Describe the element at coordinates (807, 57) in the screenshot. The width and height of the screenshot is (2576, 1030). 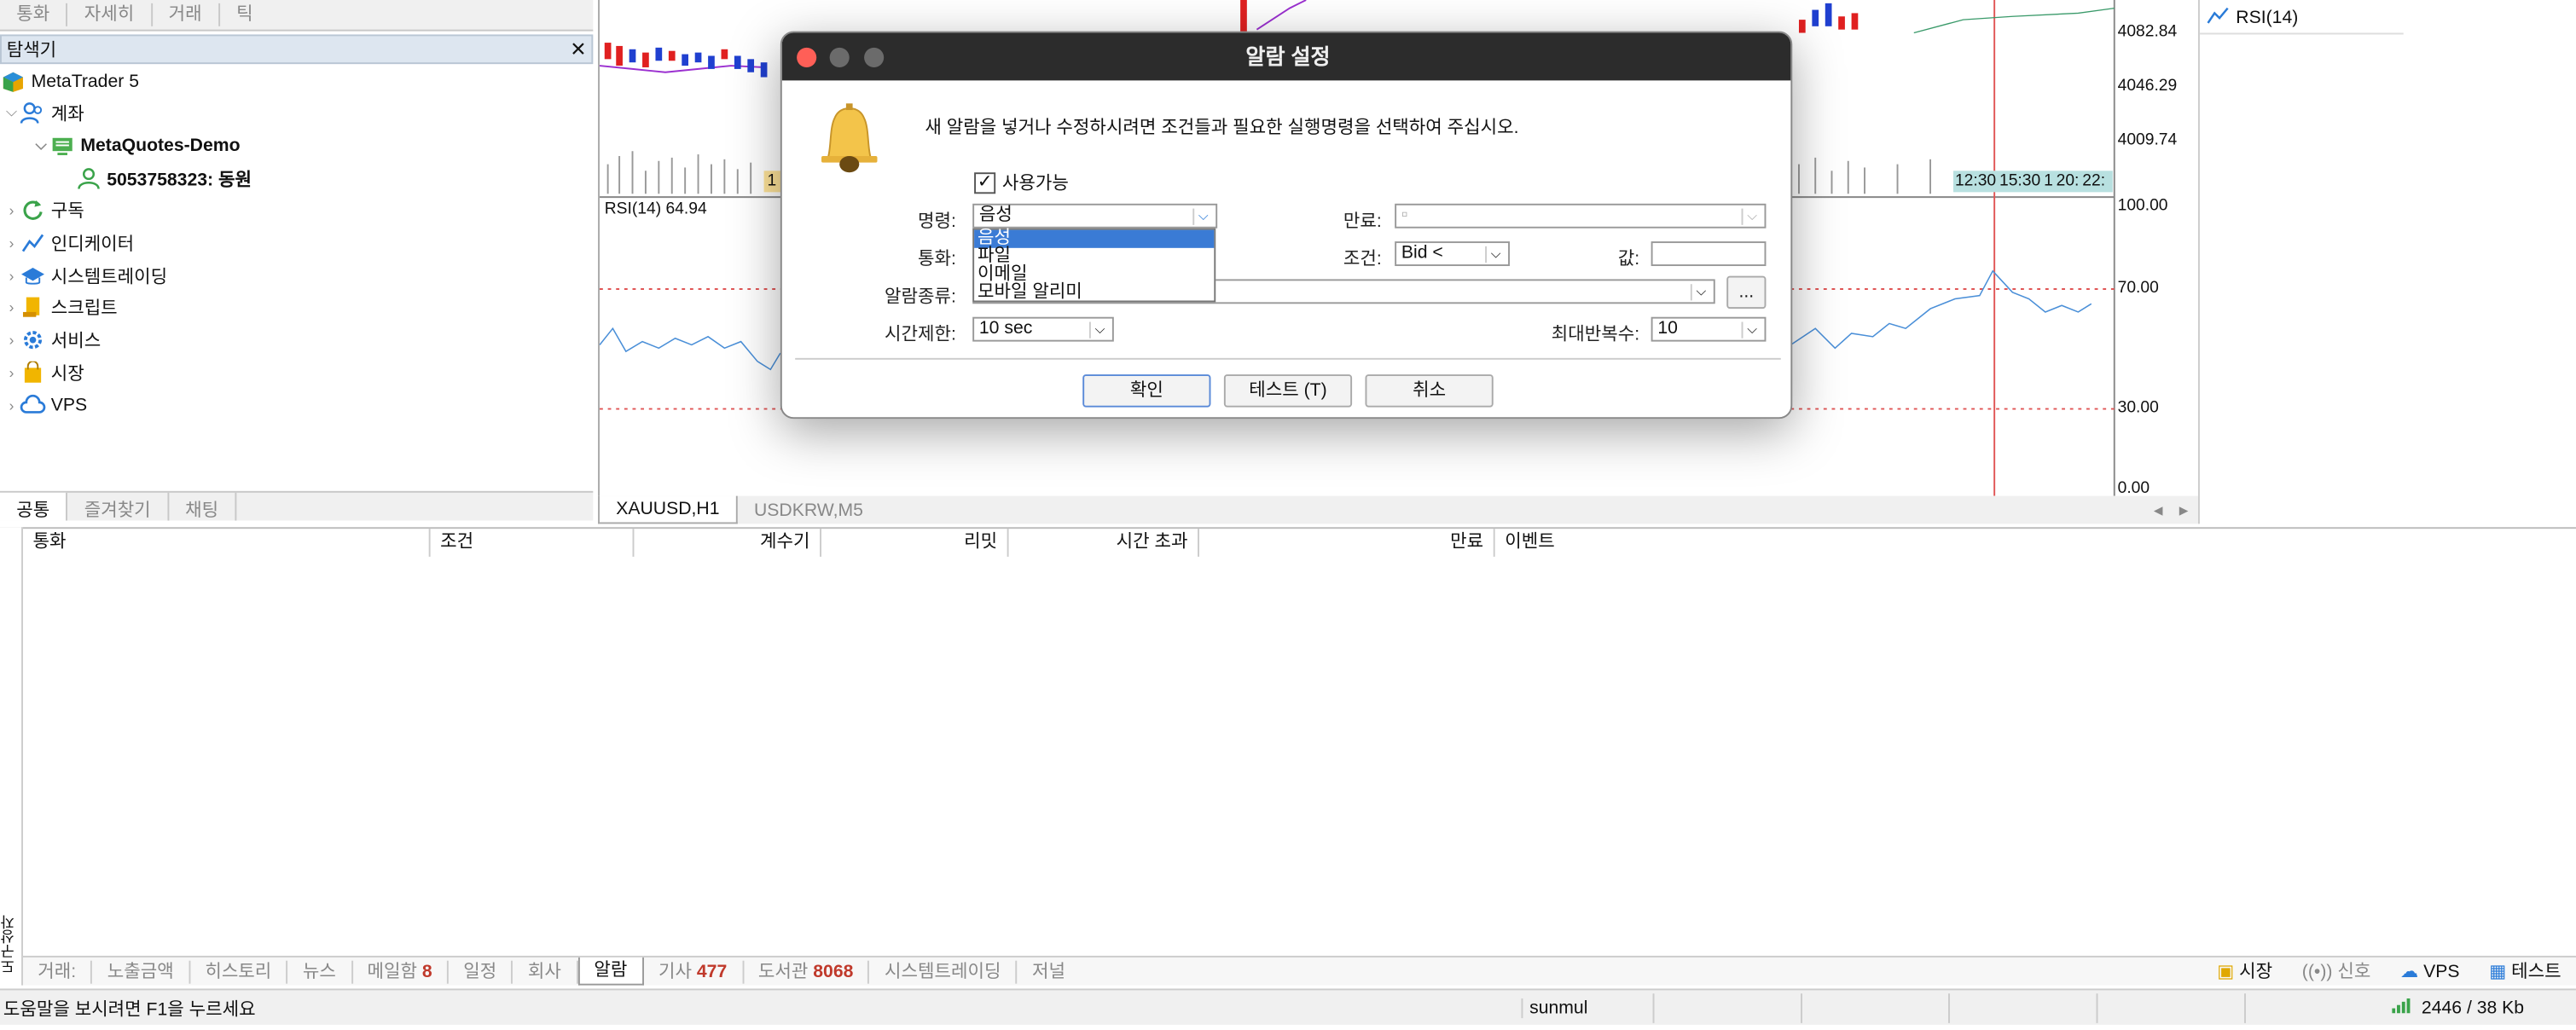
I see `close-window-button` at that location.